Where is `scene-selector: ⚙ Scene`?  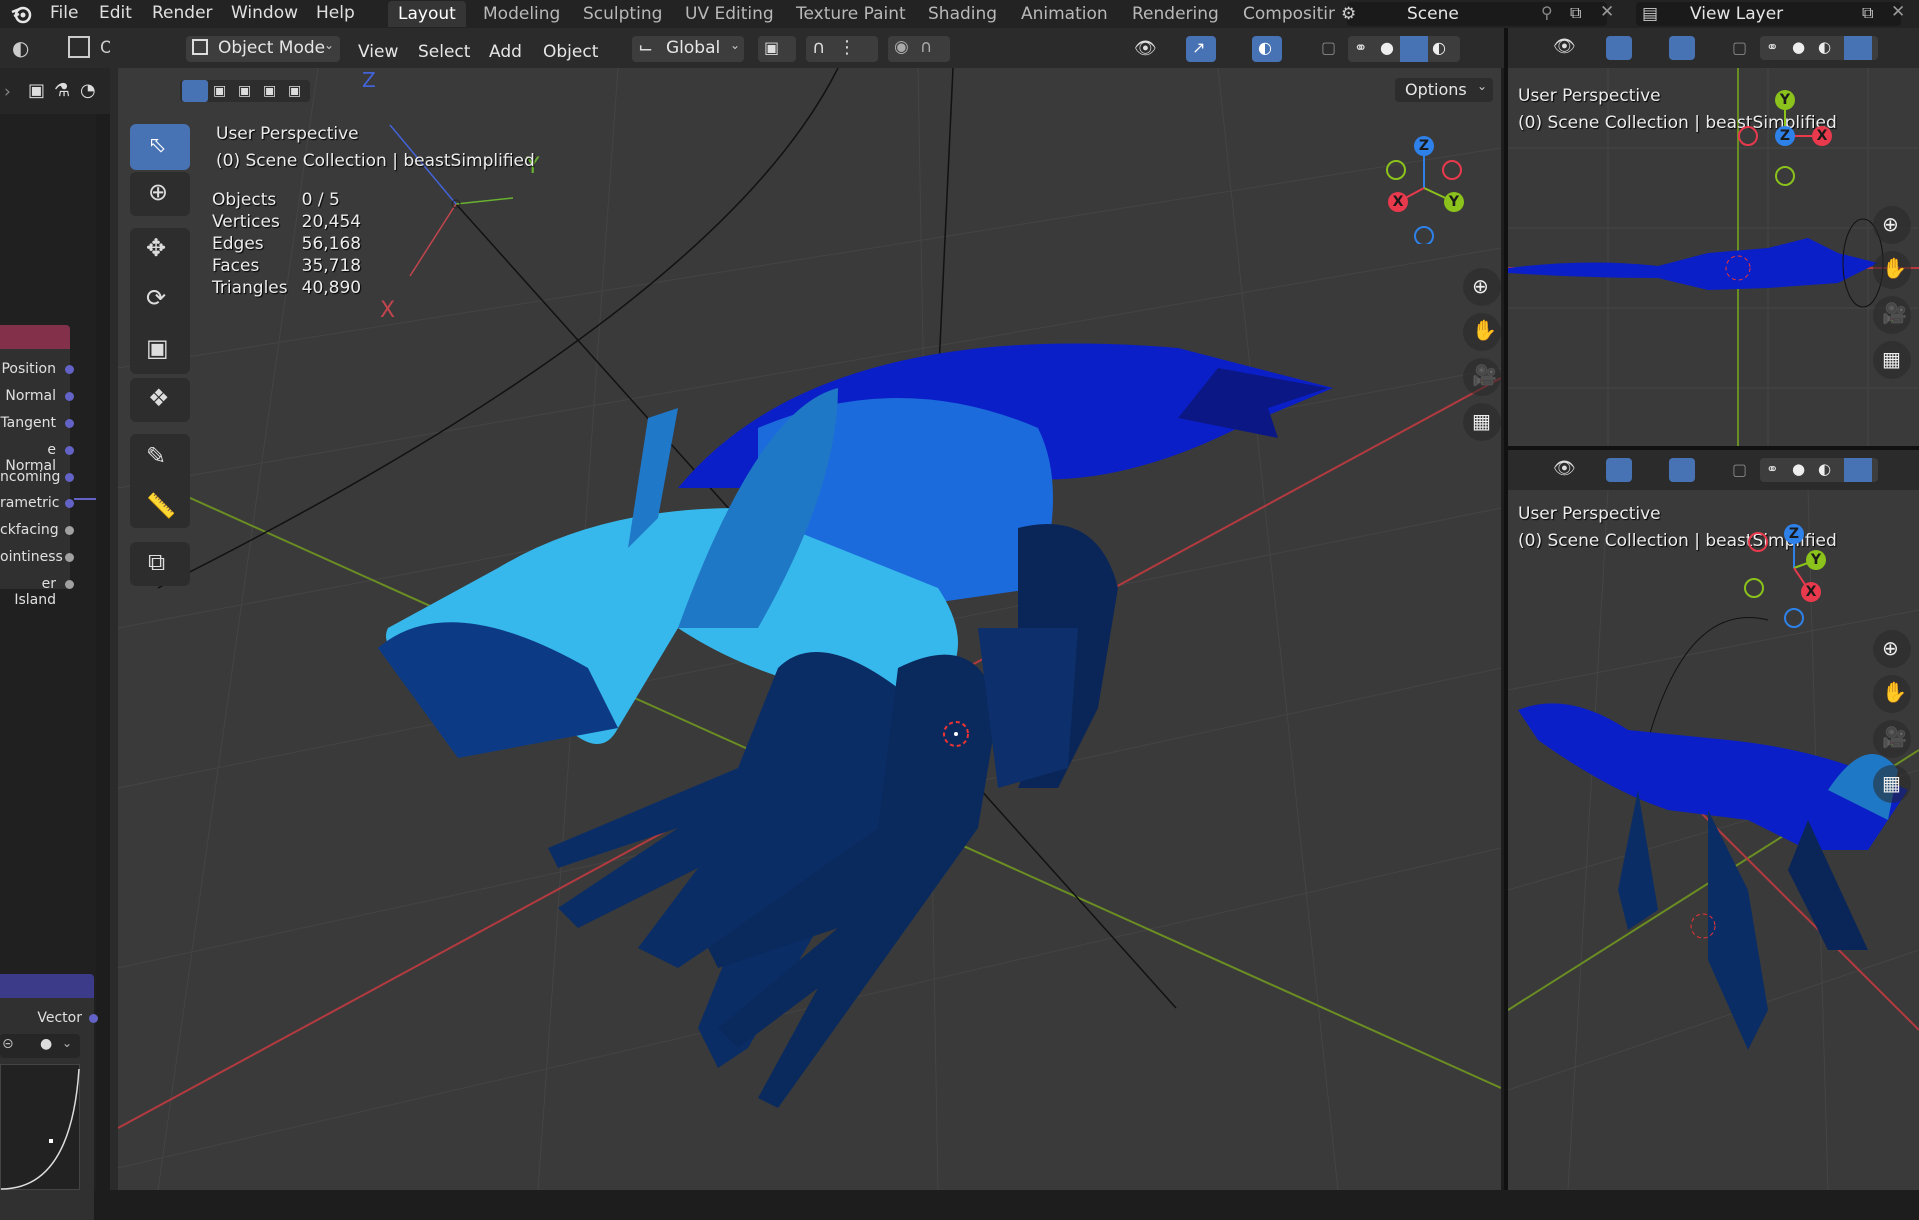 scene-selector: ⚙ Scene is located at coordinates (1474, 14).